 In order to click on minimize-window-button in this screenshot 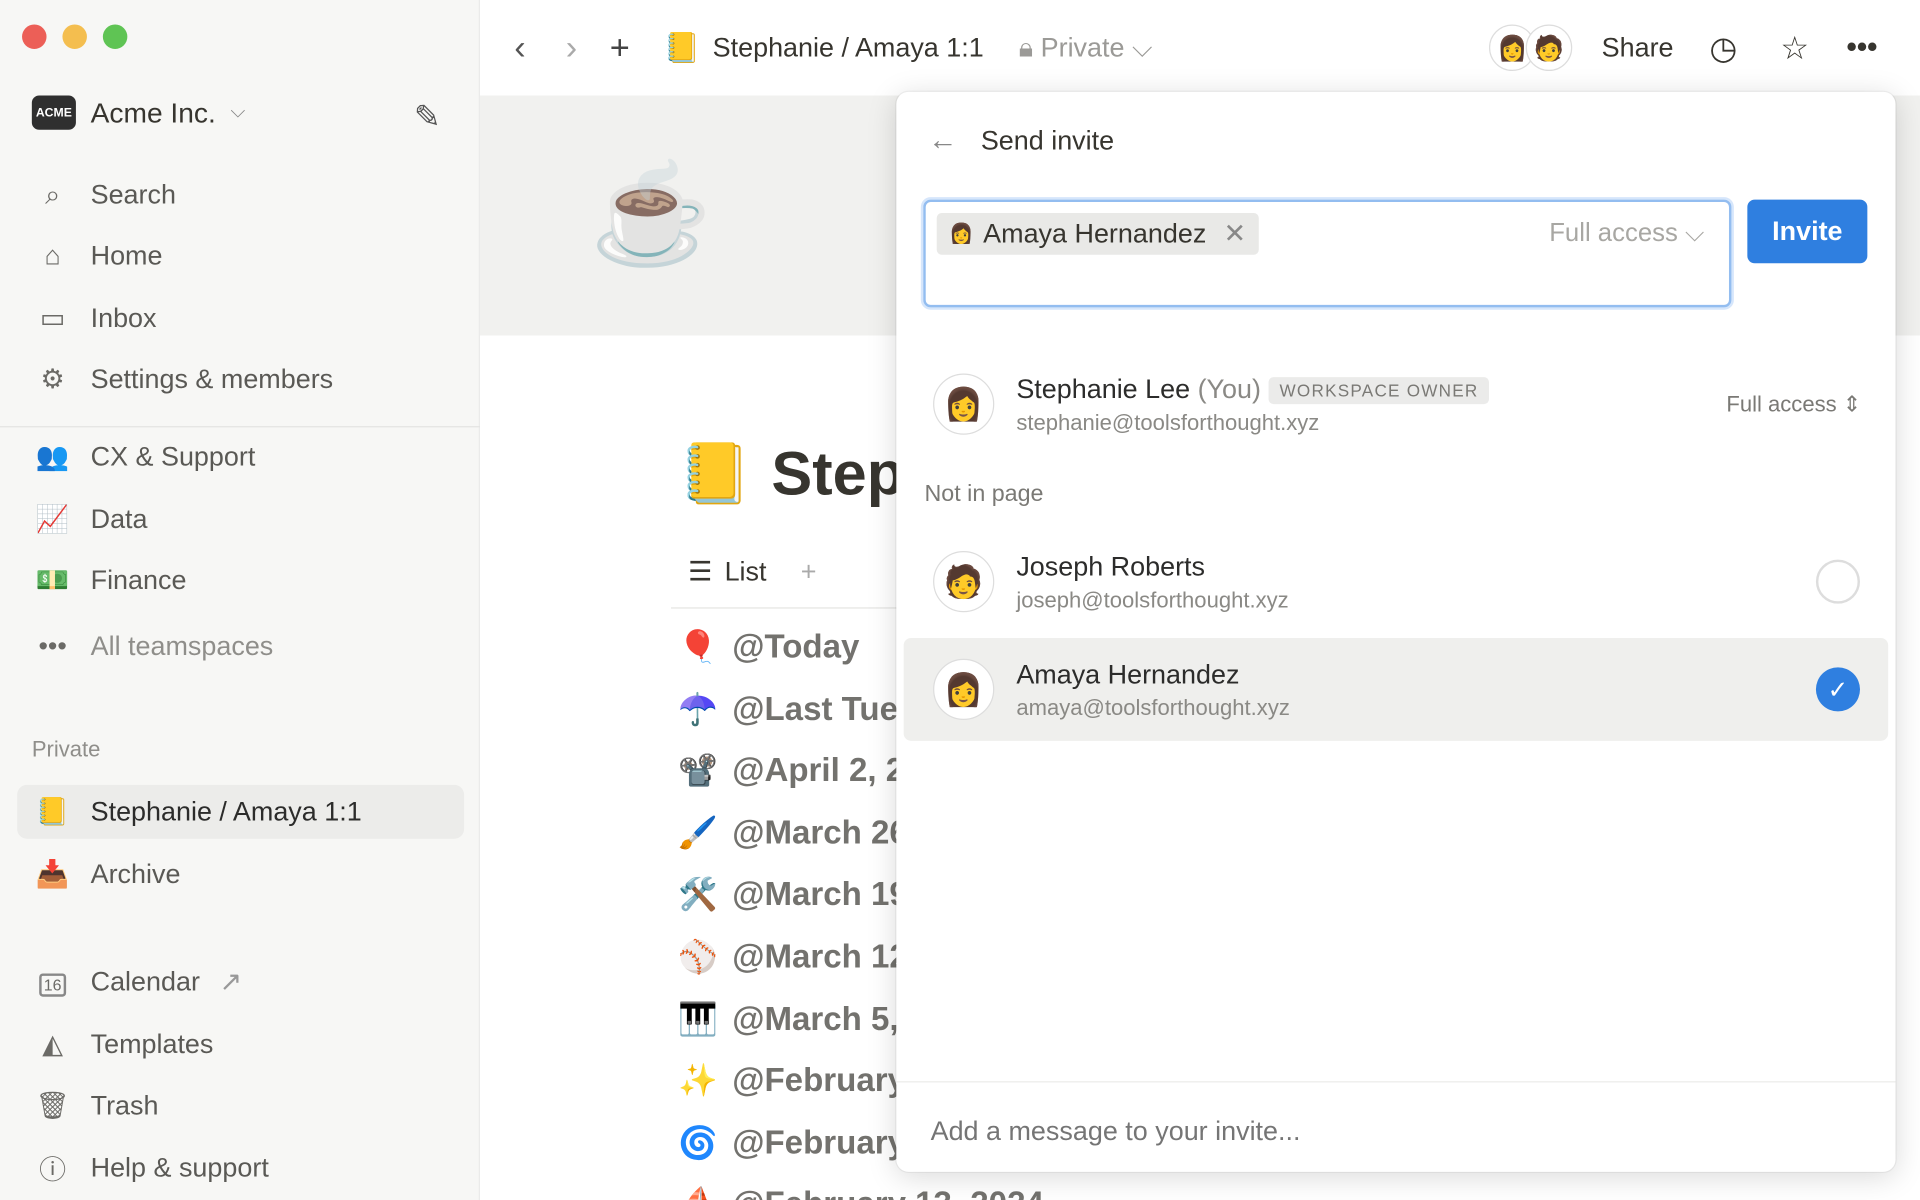, I will do `click(74, 36)`.